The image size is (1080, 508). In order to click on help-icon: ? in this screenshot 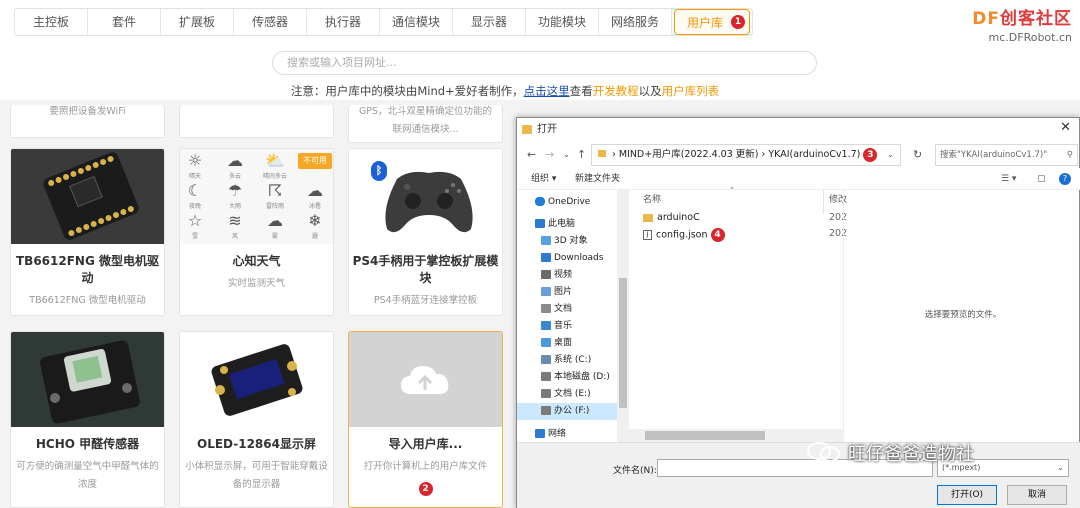, I will do `click(1065, 179)`.